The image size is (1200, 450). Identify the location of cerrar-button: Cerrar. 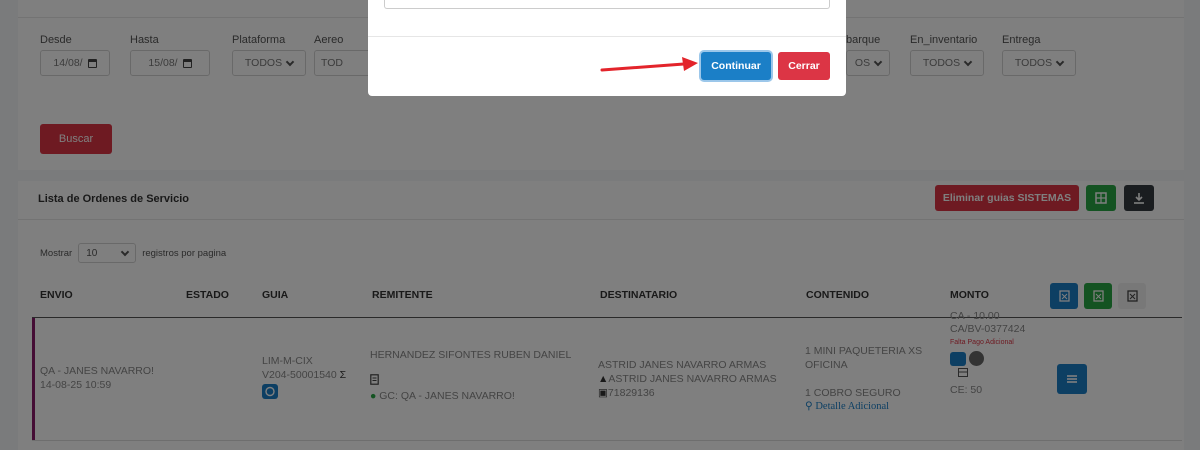
(804, 66).